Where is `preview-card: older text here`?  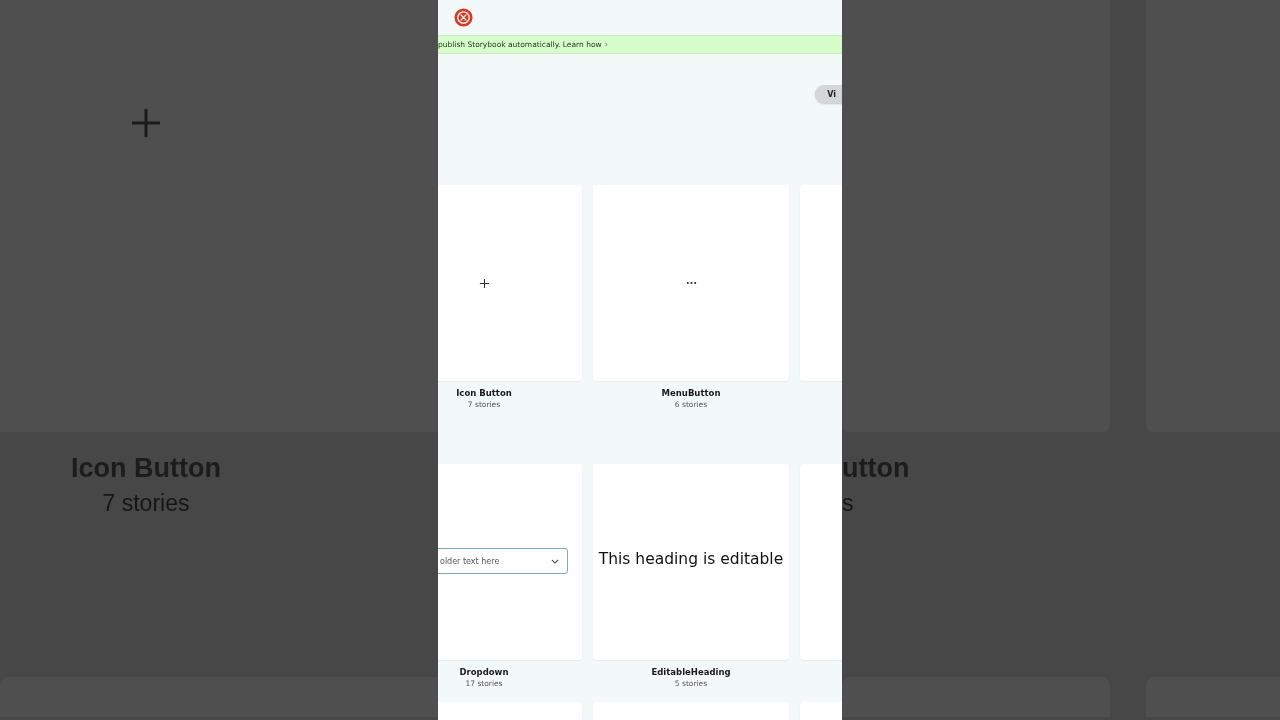 preview-card: older text here is located at coordinates (510, 562).